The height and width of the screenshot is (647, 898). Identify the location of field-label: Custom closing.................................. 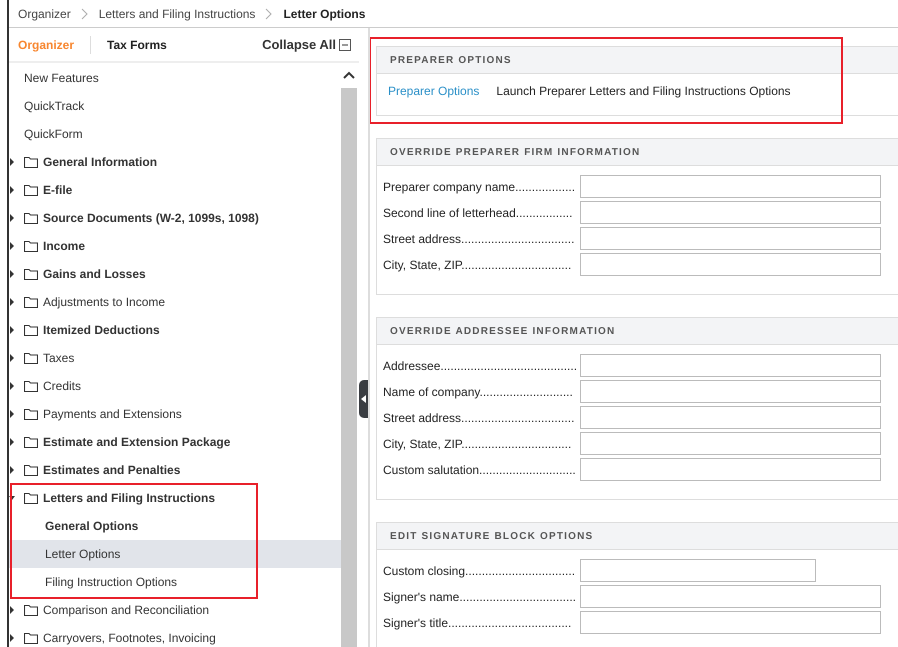
(479, 571).